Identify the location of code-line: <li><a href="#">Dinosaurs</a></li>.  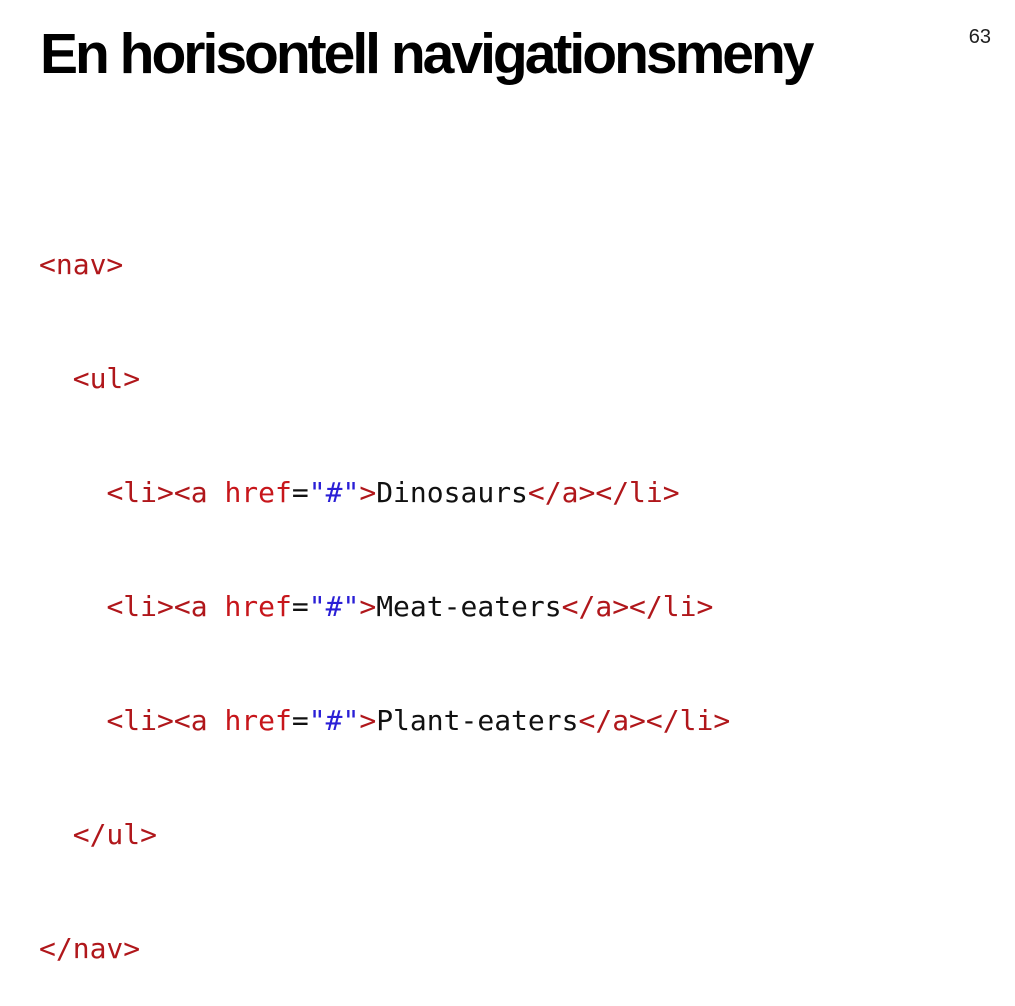
(384, 493).